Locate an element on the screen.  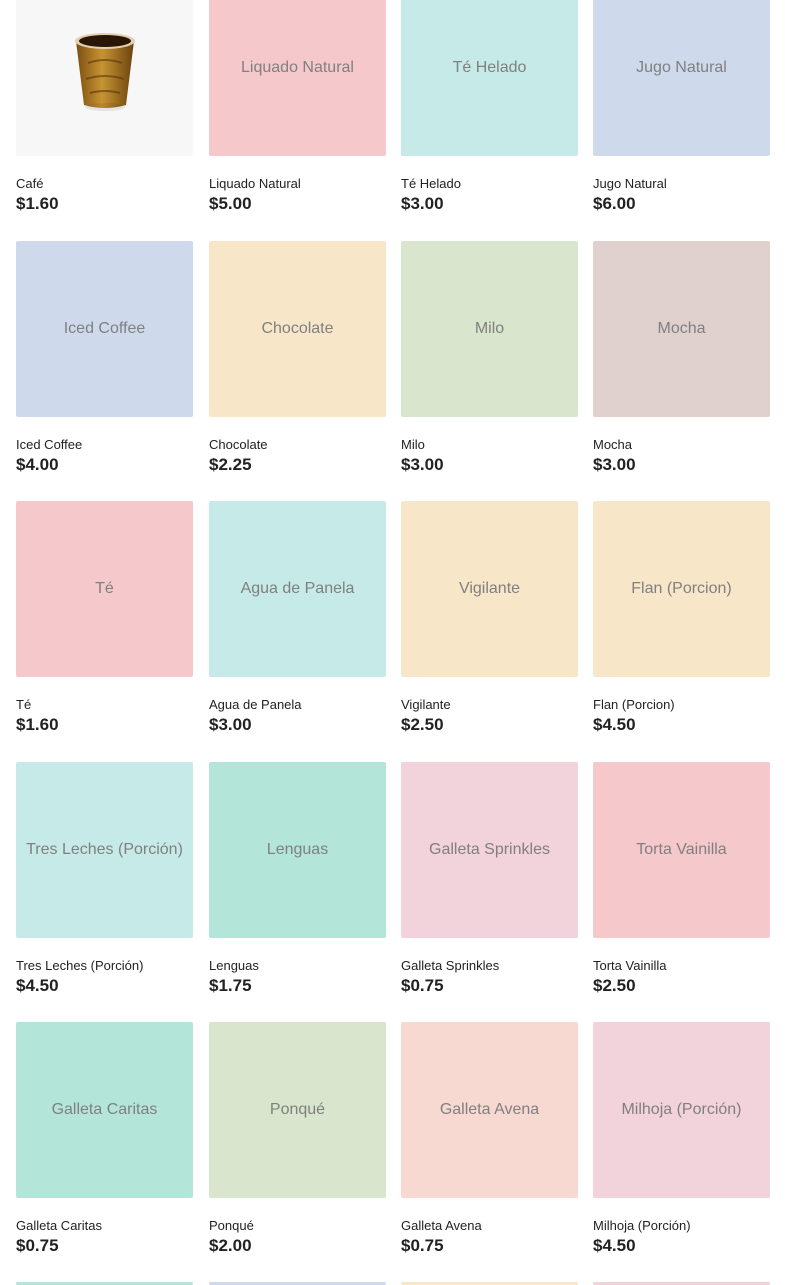
product-name: Galleta Avena is located at coordinates (441, 1225).